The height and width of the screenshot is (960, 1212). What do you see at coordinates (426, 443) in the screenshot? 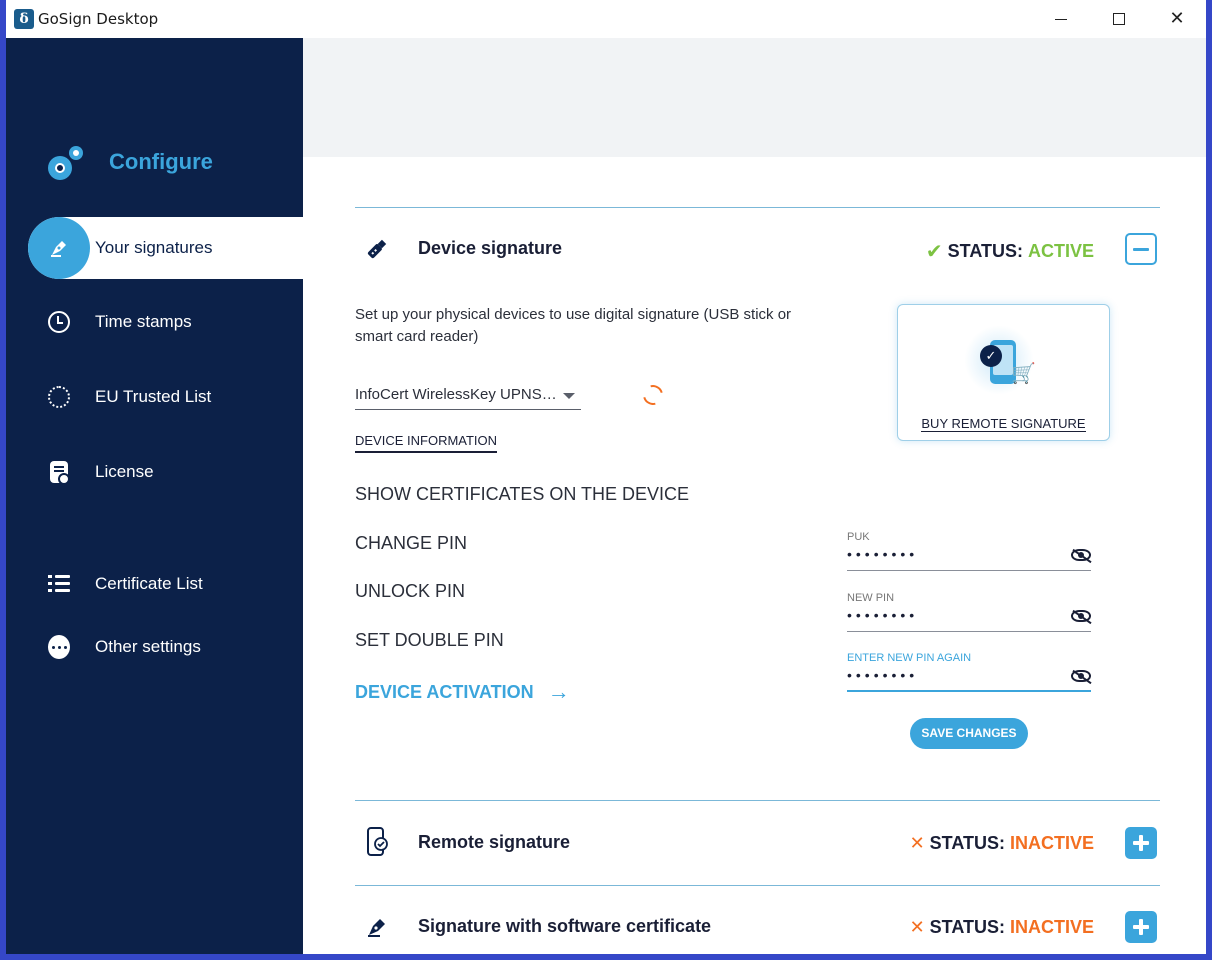
I see `device-information-link: DEVICE INFORMATION` at bounding box center [426, 443].